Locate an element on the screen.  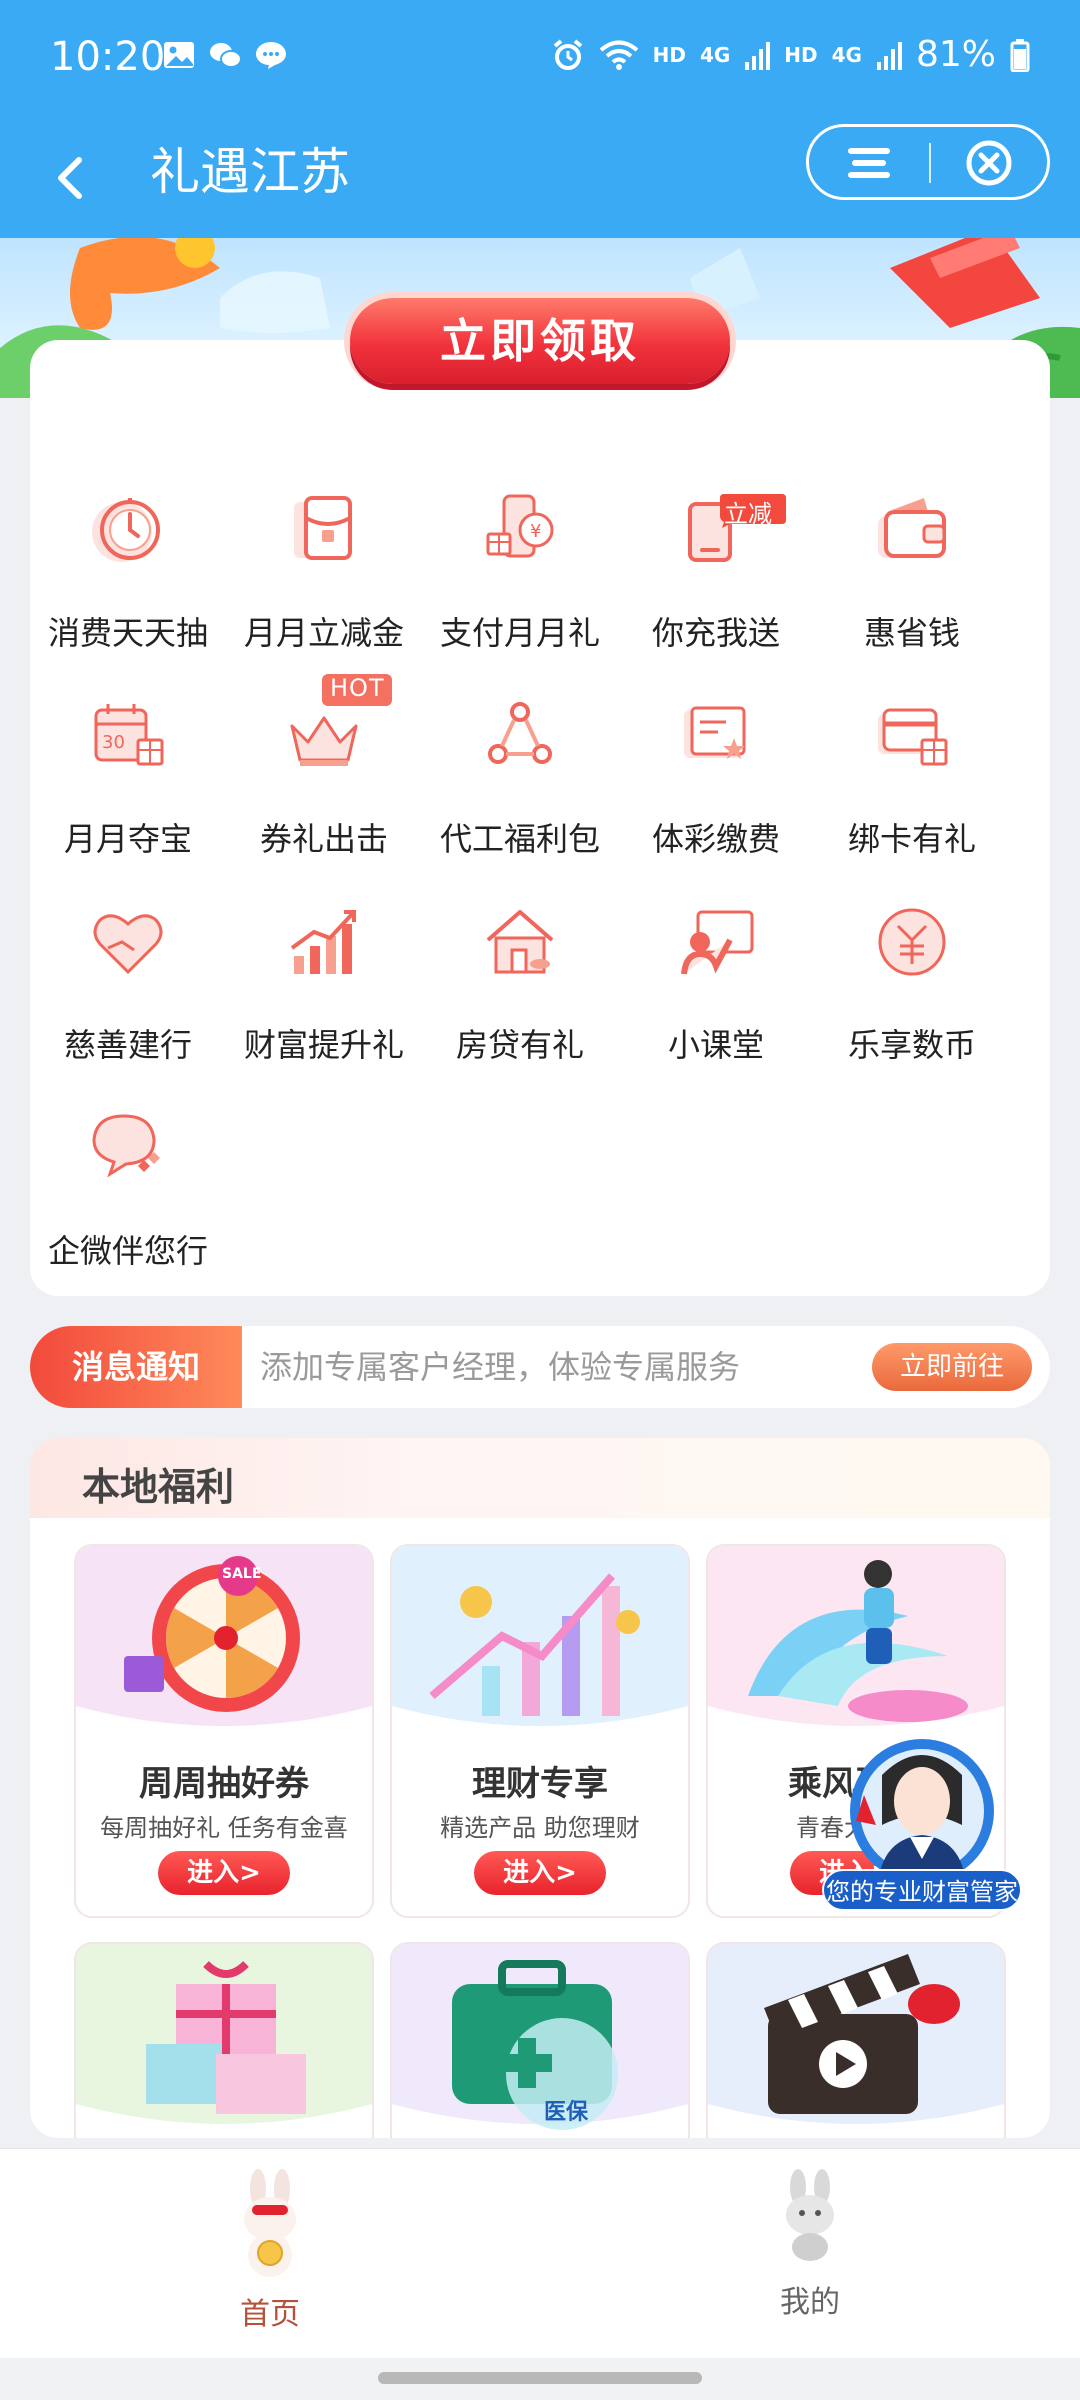
grid-item-red-envelope: 月月立减金 is located at coordinates (324, 580).